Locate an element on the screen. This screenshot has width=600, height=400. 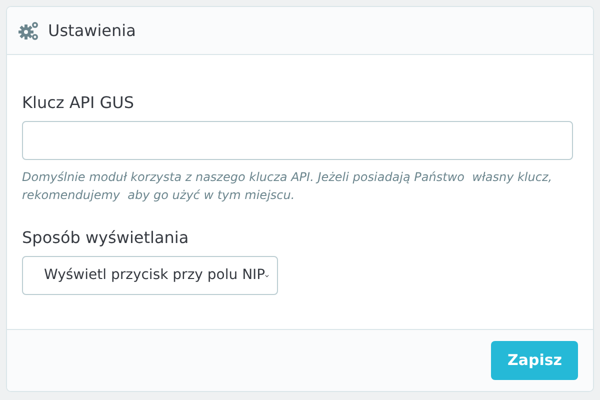
help-text: Domyślnie moduł korzysta z naszego klucza API. Jeżeli posiadają Państwo własny klucz, rekomendujemy aby go użyć w tym miejscu. is located at coordinates (288, 186).